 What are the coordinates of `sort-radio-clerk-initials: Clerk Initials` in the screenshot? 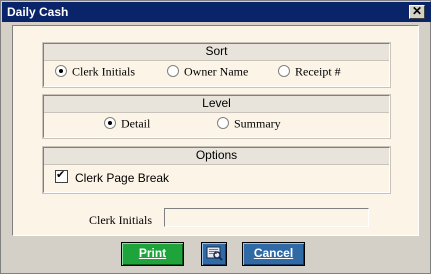 It's located at (95, 71).